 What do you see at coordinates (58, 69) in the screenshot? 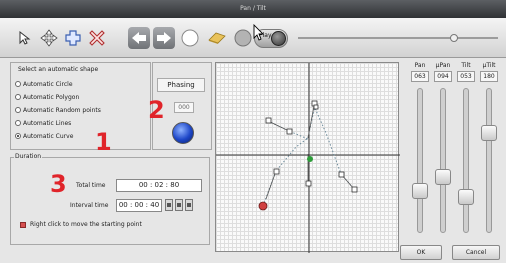
I see `shape-group-title: Select an automatic shape` at bounding box center [58, 69].